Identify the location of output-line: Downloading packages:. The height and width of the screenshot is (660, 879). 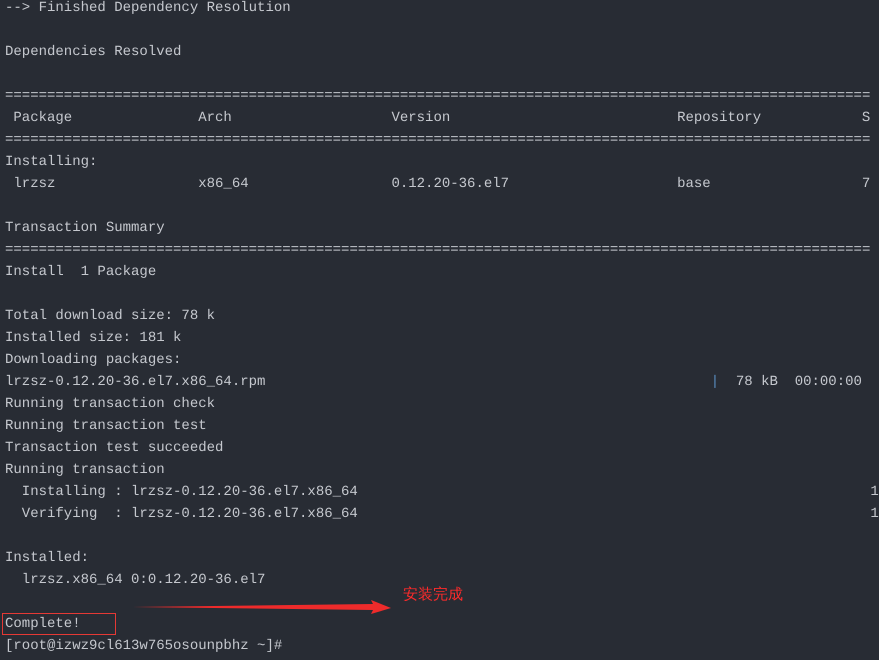
(93, 360).